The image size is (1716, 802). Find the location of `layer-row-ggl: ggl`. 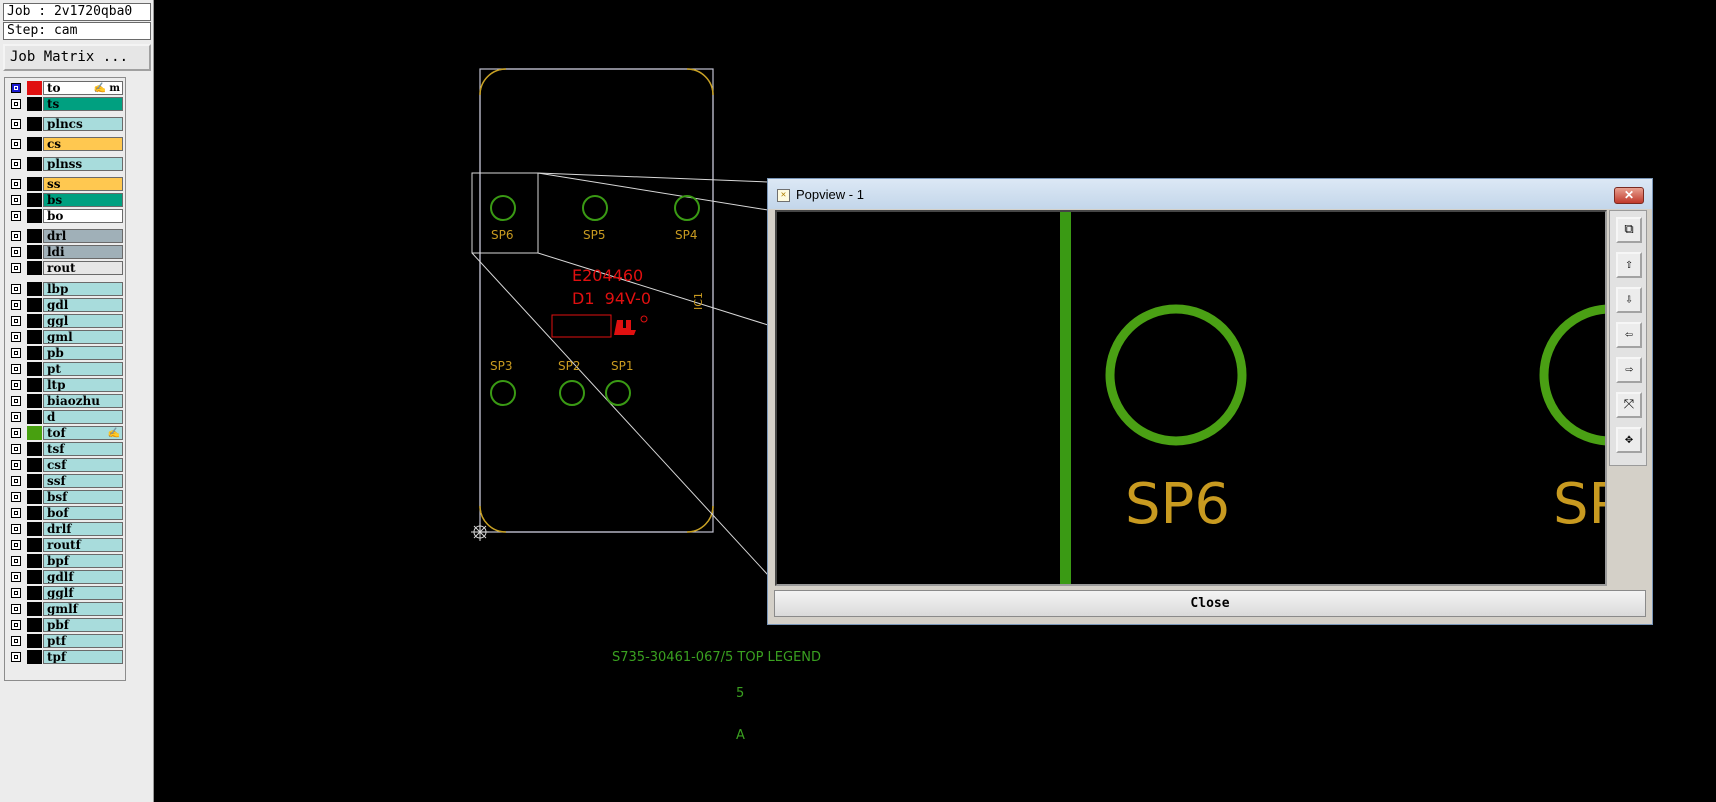

layer-row-ggl: ggl is located at coordinates (65, 321).